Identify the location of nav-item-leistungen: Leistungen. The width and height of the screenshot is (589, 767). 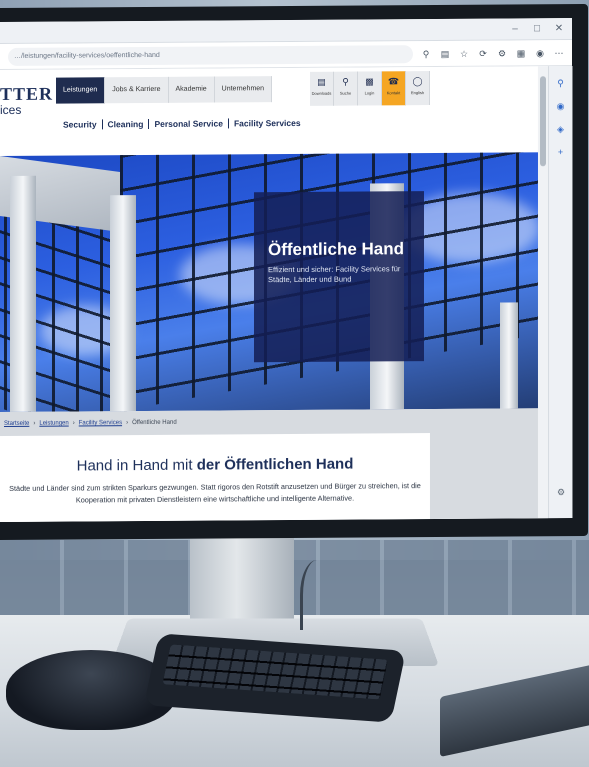
(81, 90).